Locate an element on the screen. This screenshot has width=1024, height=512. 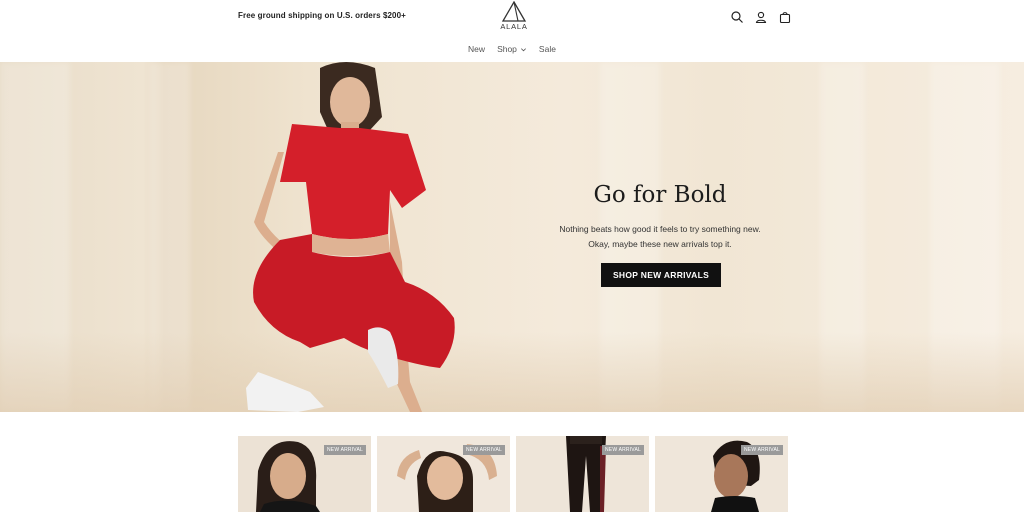
nav-shop-label: Shop is located at coordinates (507, 49).